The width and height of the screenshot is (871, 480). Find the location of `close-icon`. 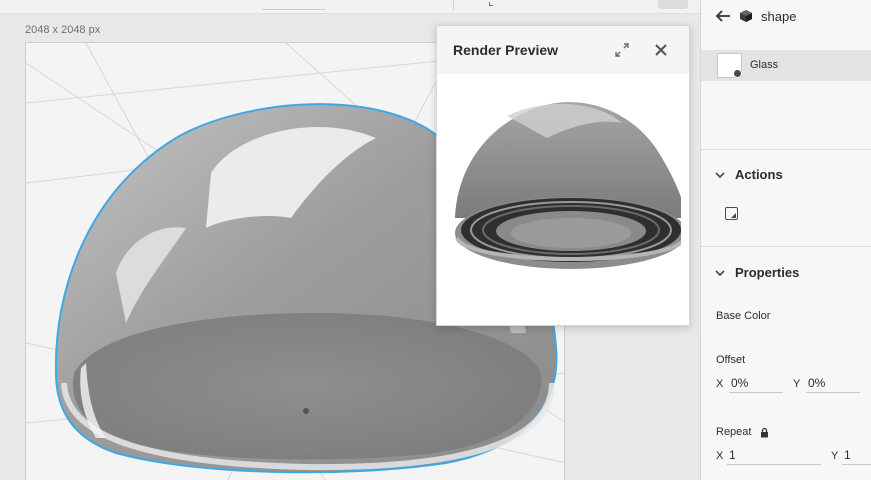

close-icon is located at coordinates (661, 50).